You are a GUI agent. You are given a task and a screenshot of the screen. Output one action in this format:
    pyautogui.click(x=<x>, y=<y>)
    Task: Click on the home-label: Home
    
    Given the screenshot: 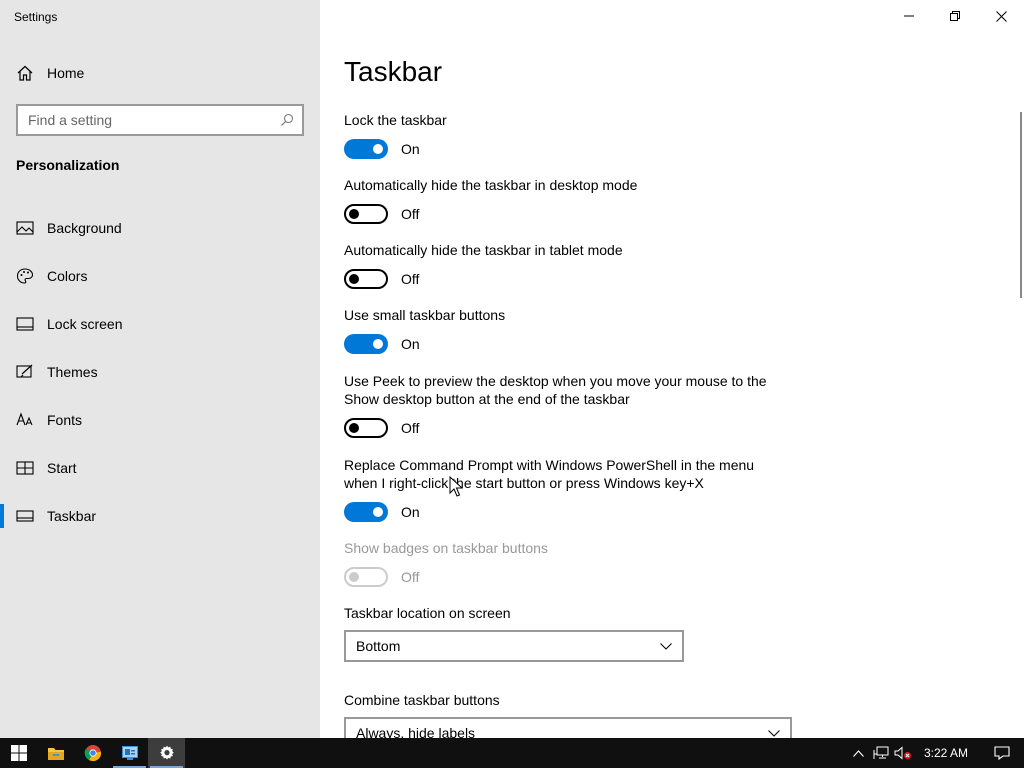 What is the action you would take?
    pyautogui.click(x=66, y=73)
    